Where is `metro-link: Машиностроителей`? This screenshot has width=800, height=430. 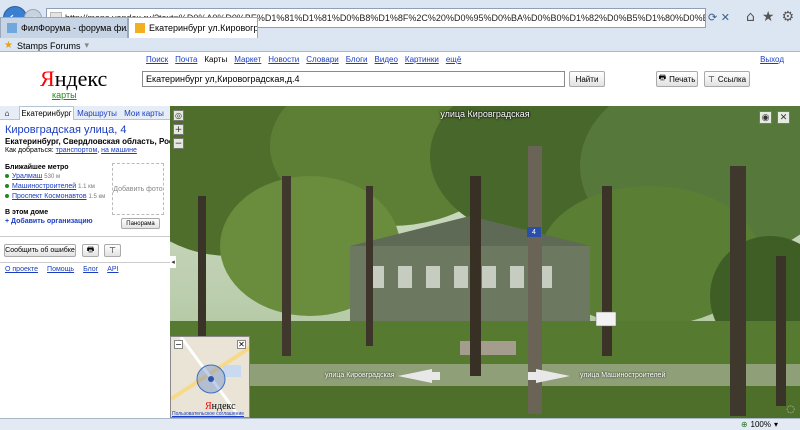
metro-link: Машиностроителей is located at coordinates (44, 186).